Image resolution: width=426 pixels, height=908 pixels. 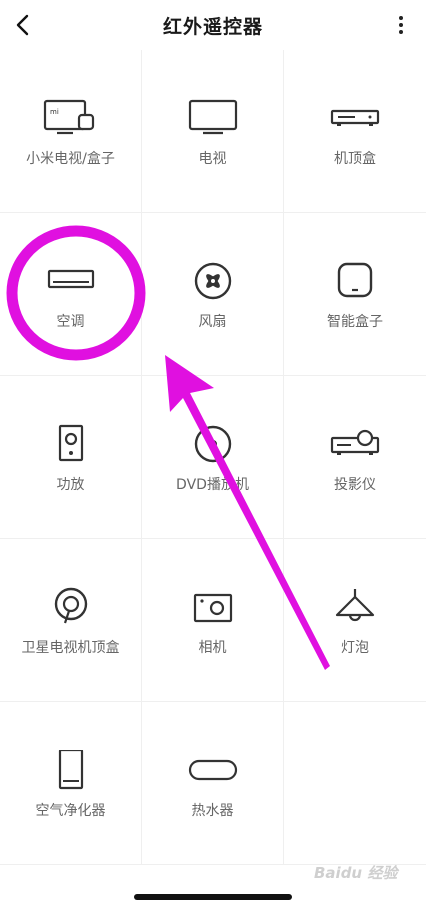 I want to click on page-title: 红外遥控器, so click(x=212, y=27).